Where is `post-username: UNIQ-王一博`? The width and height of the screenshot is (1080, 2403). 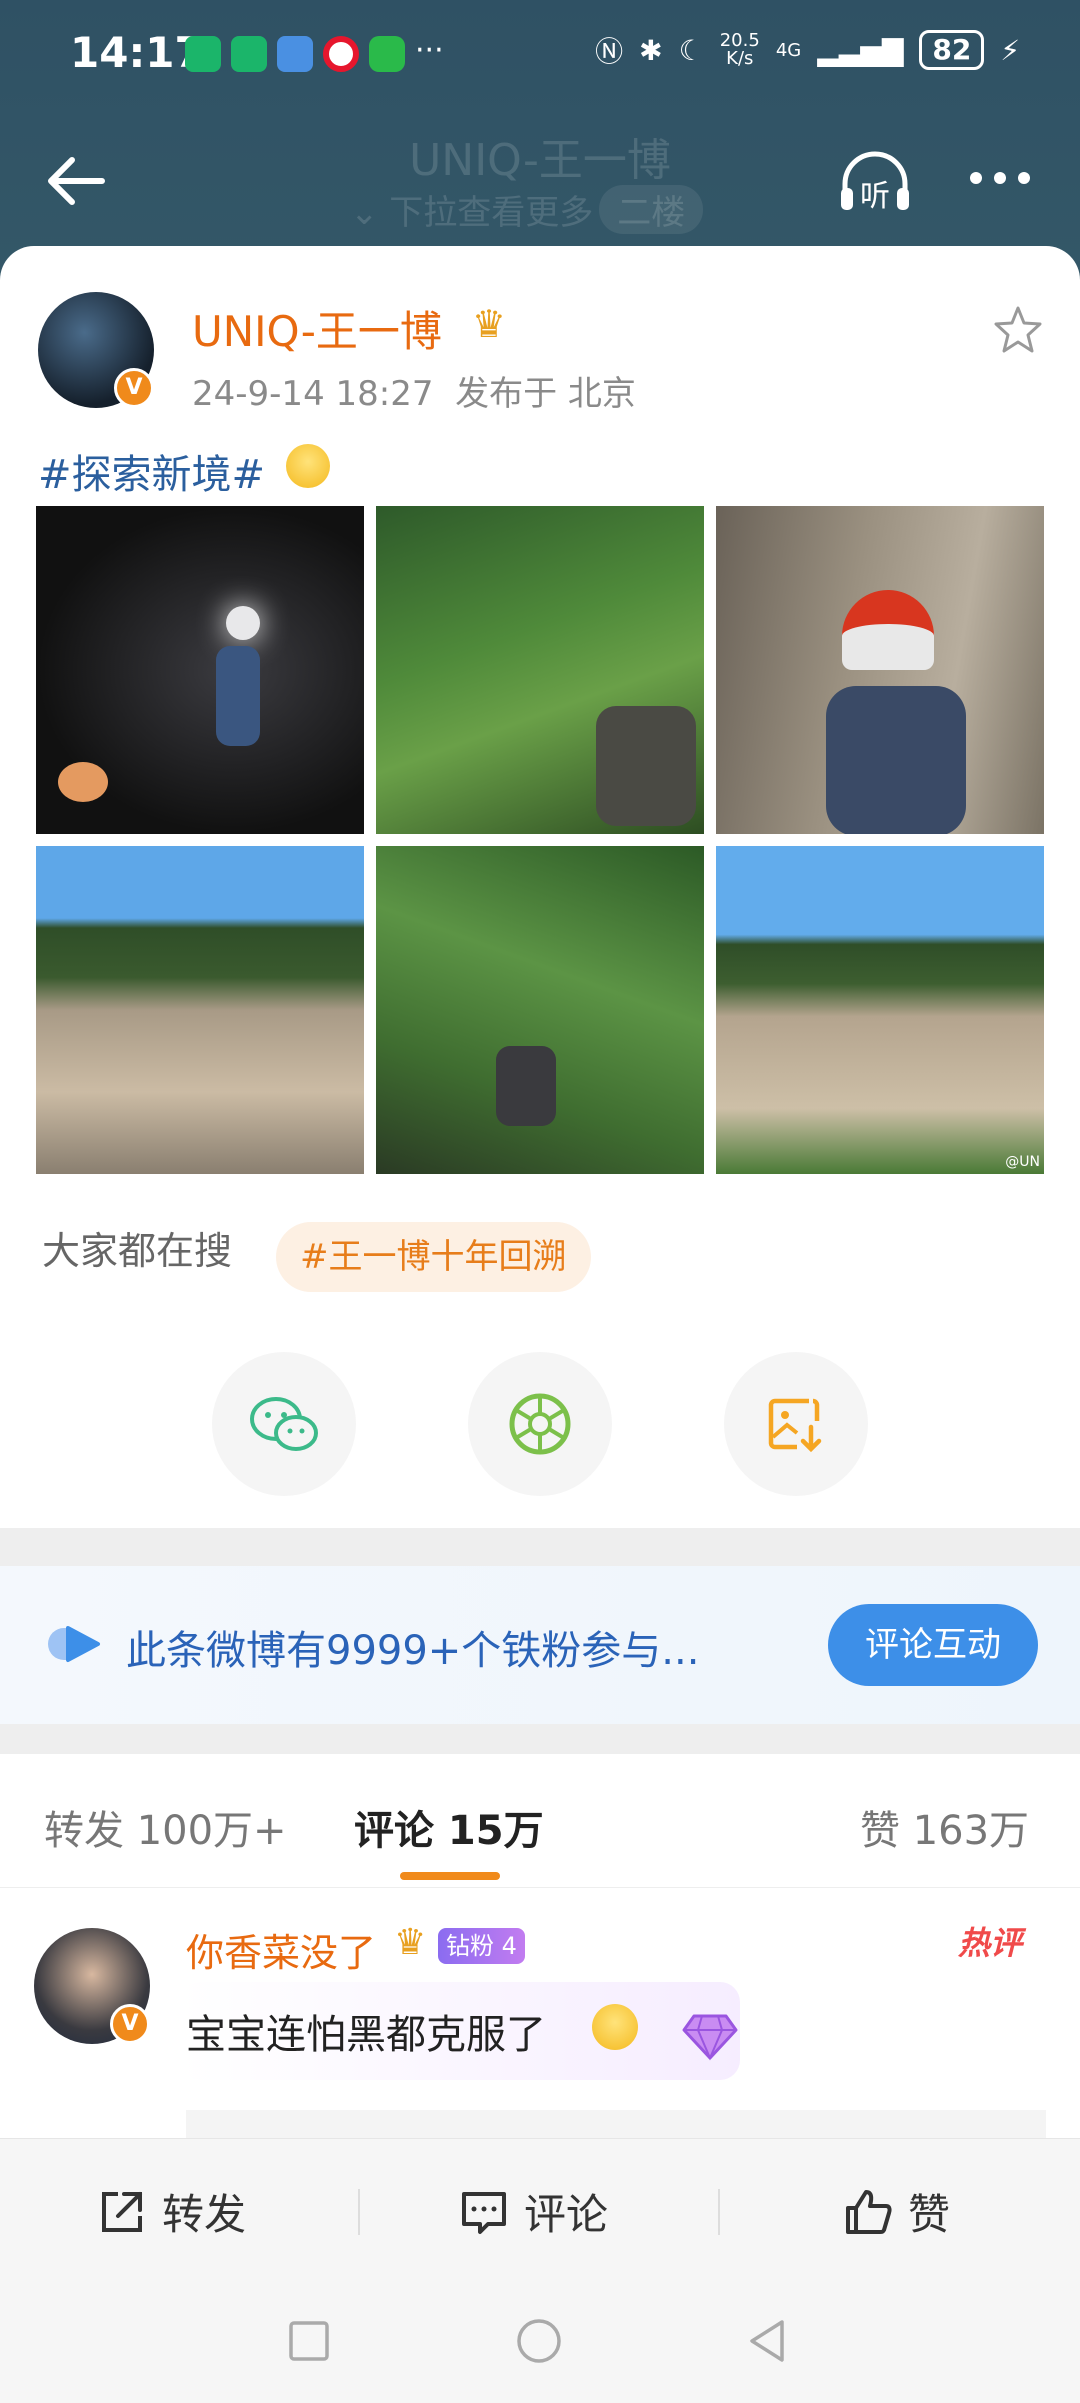 post-username: UNIQ-王一博 is located at coordinates (317, 328).